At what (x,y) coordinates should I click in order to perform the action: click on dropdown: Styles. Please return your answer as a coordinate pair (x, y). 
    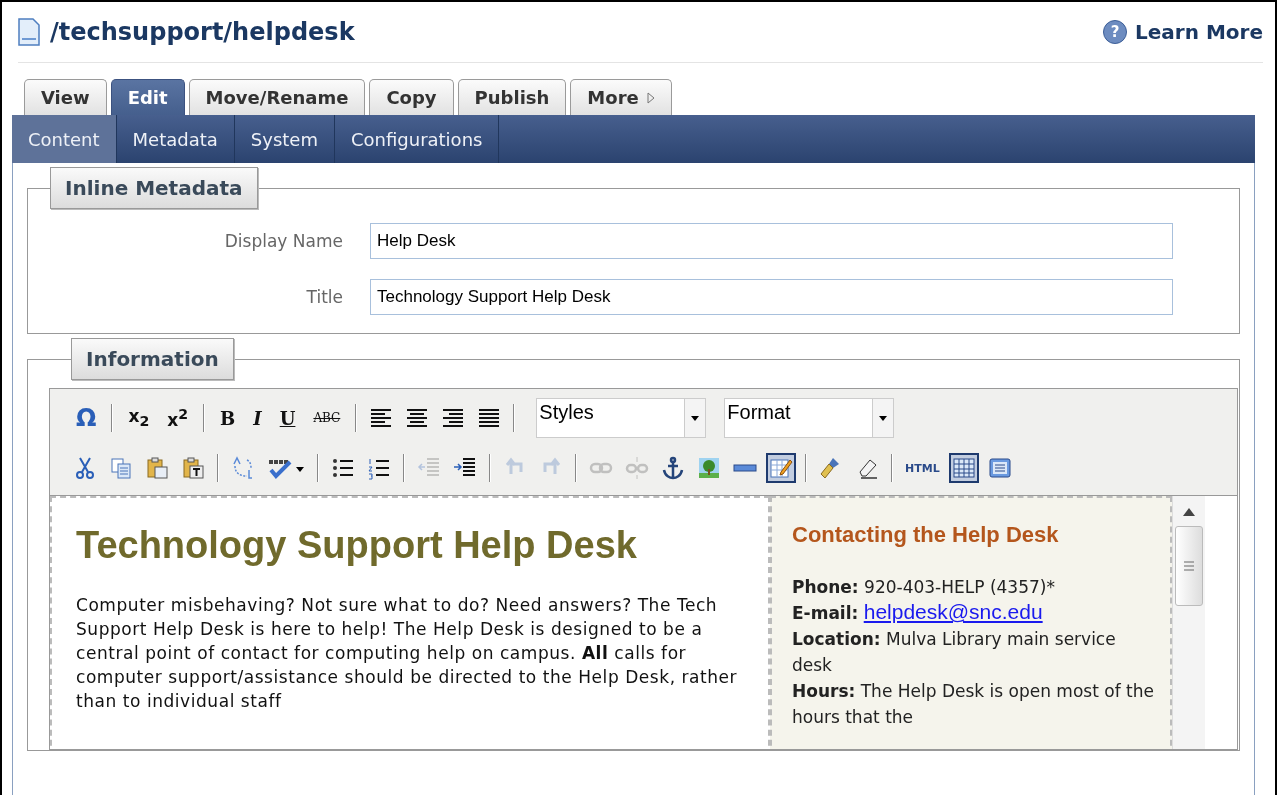
    Looking at the image, I should click on (621, 418).